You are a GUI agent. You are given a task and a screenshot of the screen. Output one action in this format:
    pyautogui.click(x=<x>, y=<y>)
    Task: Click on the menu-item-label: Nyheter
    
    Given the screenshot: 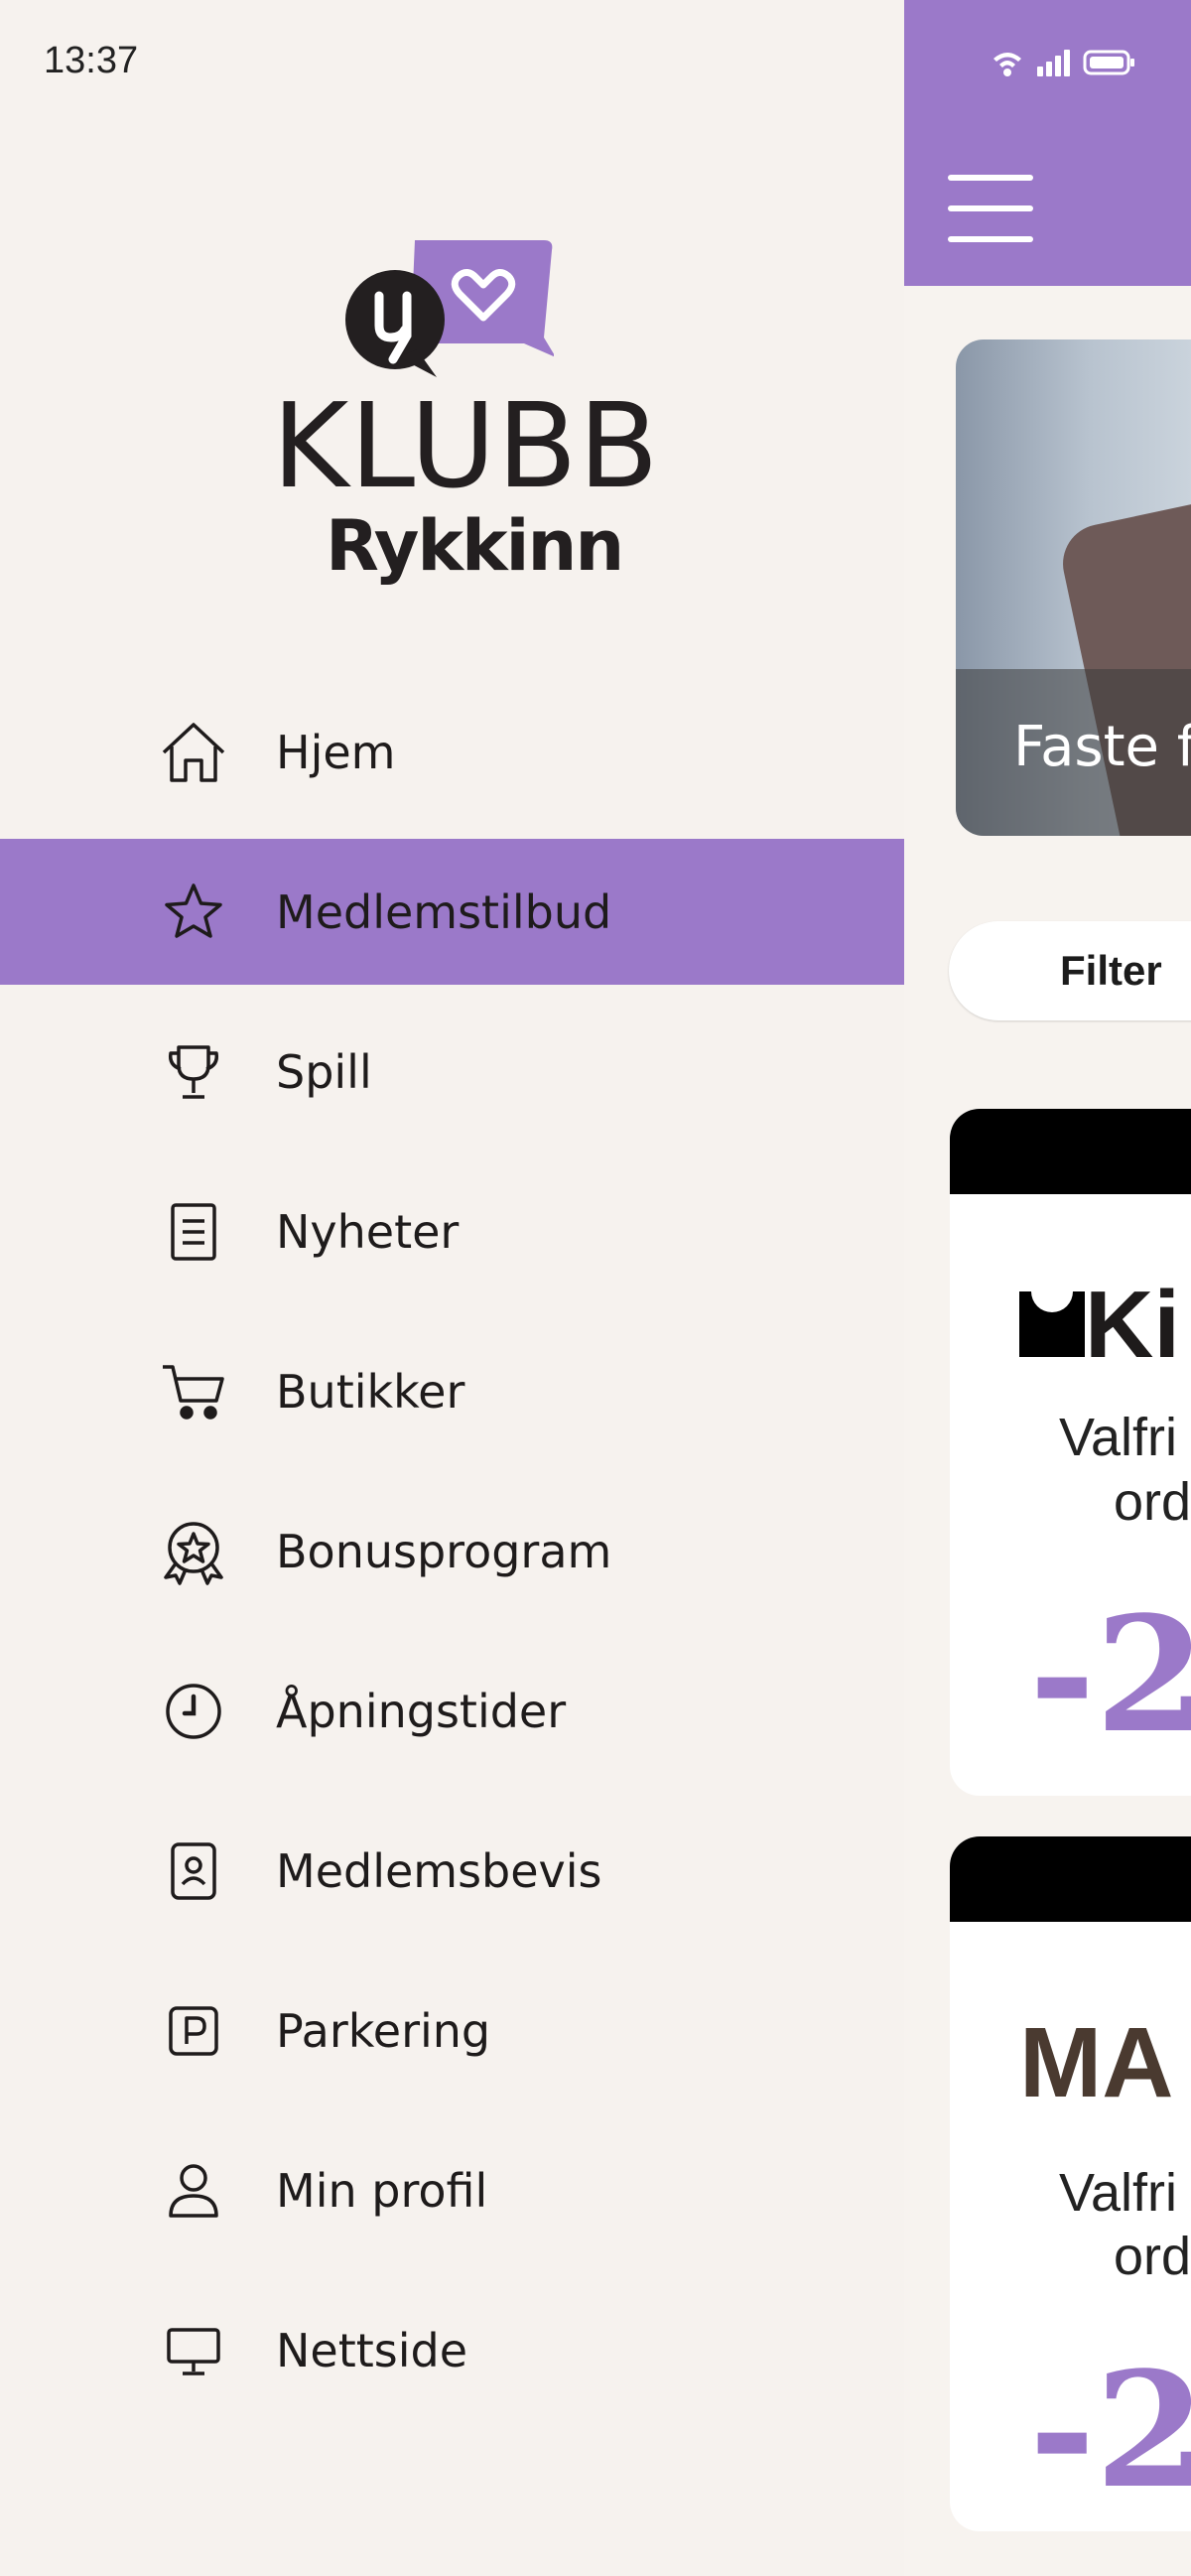 What is the action you would take?
    pyautogui.click(x=368, y=1231)
    